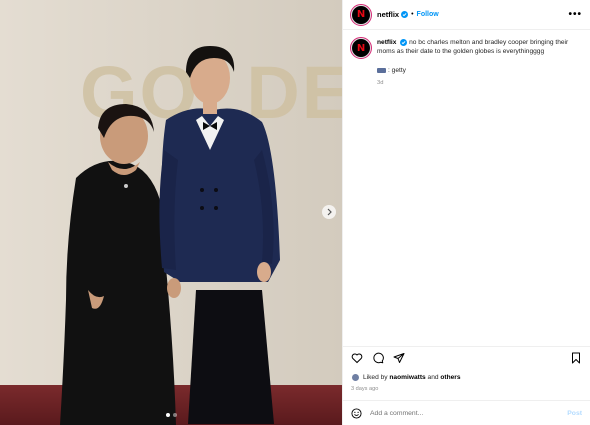 Image resolution: width=590 pixels, height=425 pixels. What do you see at coordinates (364, 389) in the screenshot?
I see `post-date: 3 days ago` at bounding box center [364, 389].